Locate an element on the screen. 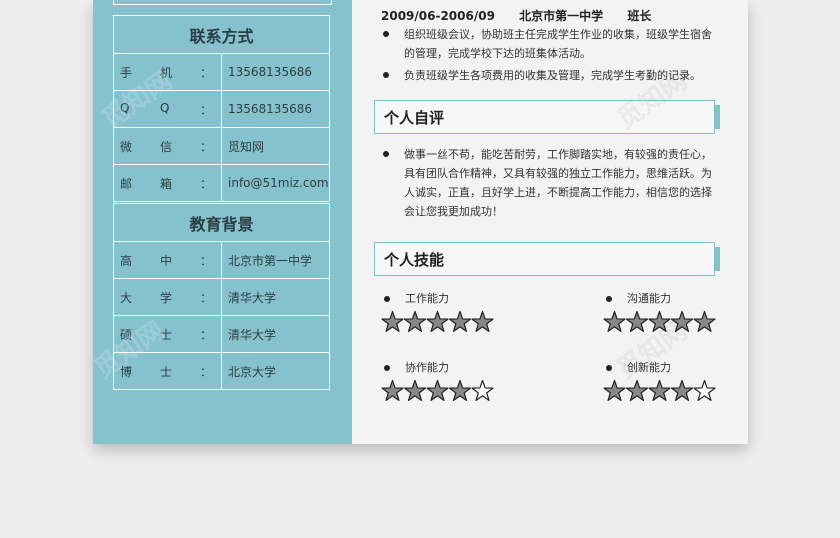 This screenshot has width=840, height=538. contact-title: 联系方式 is located at coordinates (221, 34).